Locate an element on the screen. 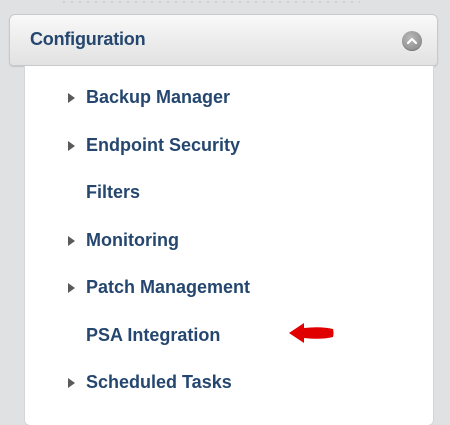  panel-title: Configuration is located at coordinates (88, 39).